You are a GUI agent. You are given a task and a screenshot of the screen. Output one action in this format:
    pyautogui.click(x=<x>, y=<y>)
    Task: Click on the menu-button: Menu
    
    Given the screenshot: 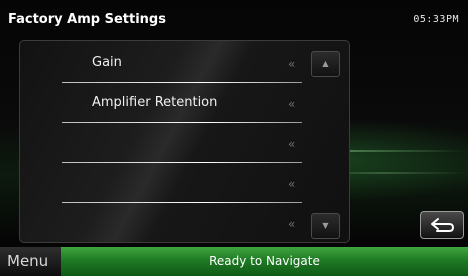 What is the action you would take?
    pyautogui.click(x=30, y=261)
    